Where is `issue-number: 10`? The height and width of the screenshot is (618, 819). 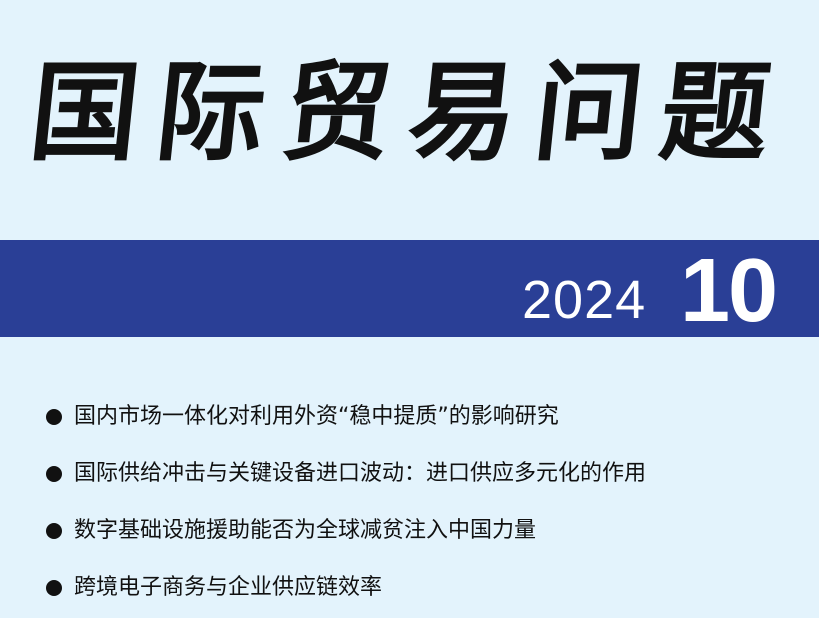
issue-number: 10 is located at coordinates (729, 291).